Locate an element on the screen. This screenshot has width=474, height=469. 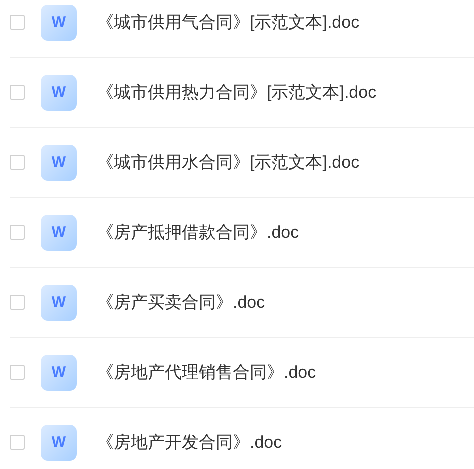
file-name: 《城市供用气合同》[示范文本].doc is located at coordinates (228, 22).